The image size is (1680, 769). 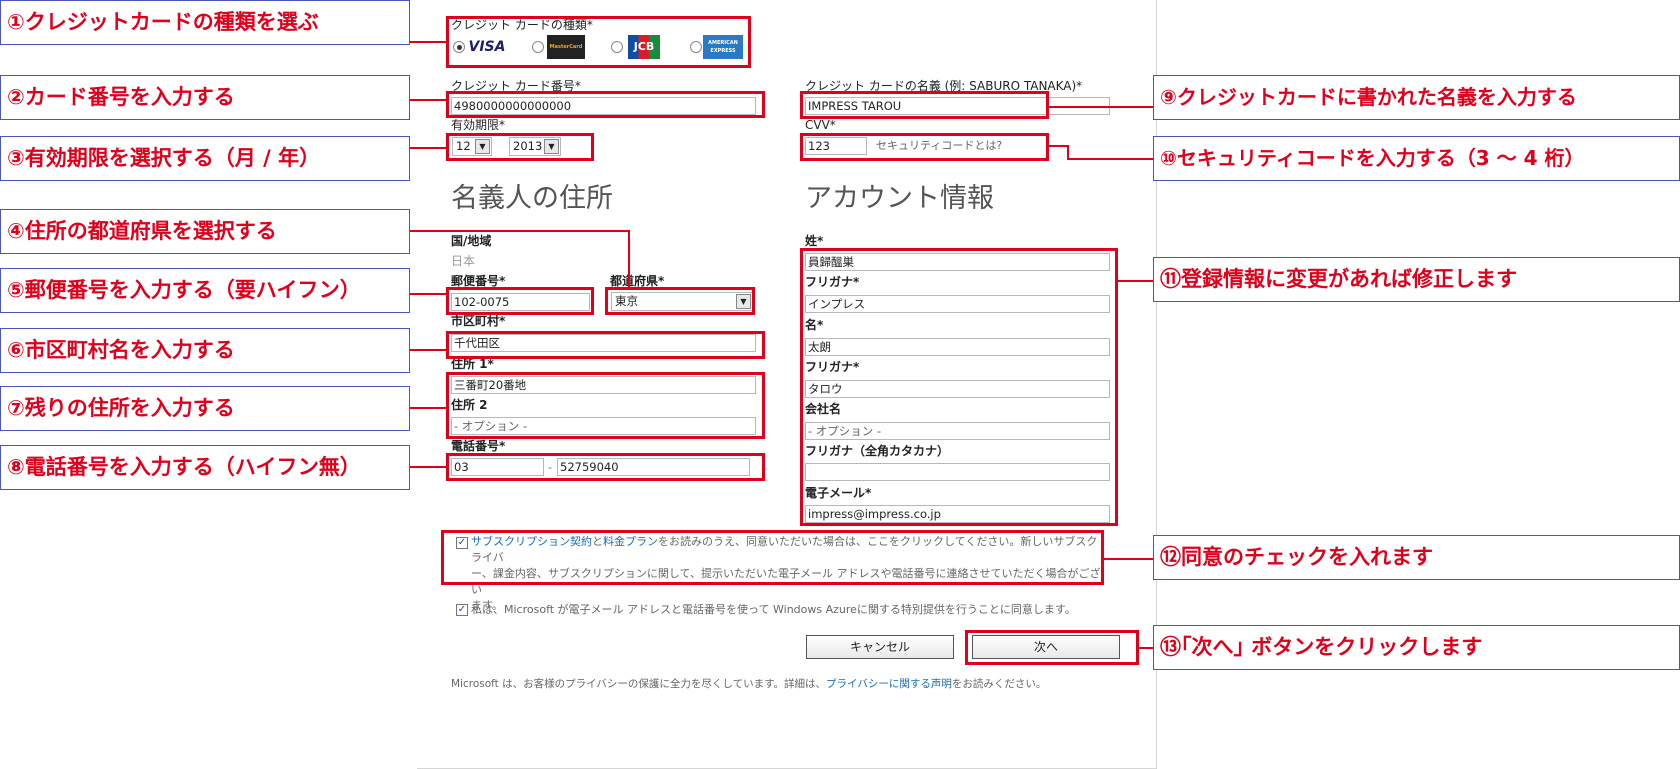 I want to click on phone-label: 電話番号*, so click(x=478, y=446).